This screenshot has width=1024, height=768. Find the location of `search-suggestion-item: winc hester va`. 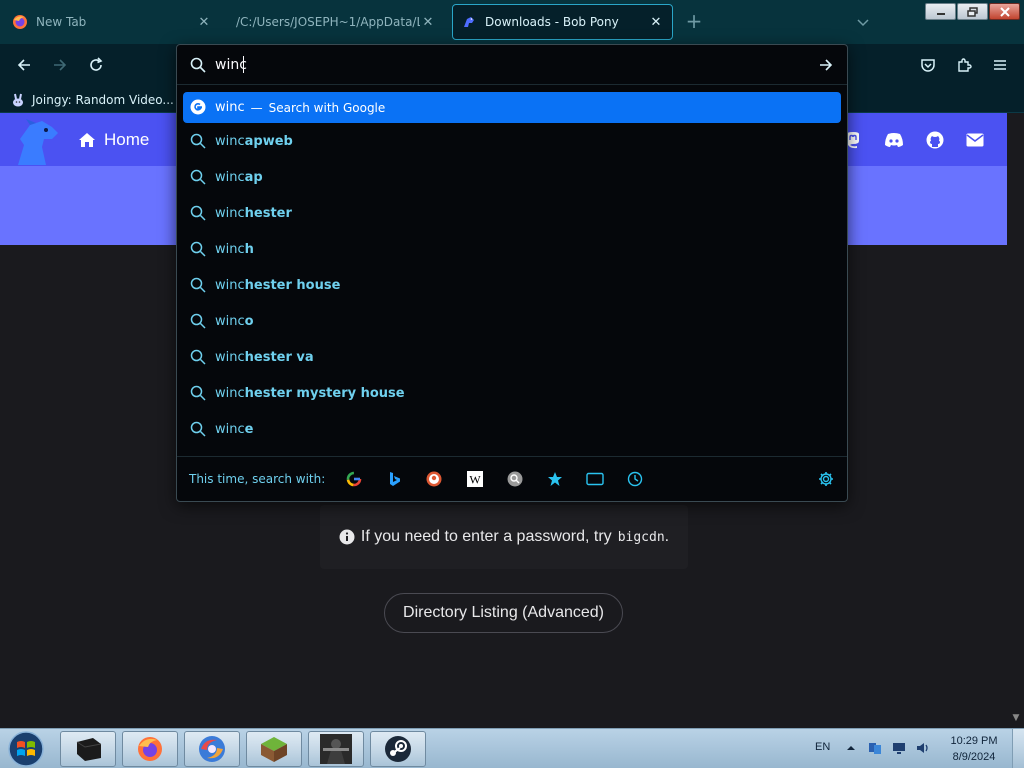

search-suggestion-item: winc hester va is located at coordinates (512, 357).